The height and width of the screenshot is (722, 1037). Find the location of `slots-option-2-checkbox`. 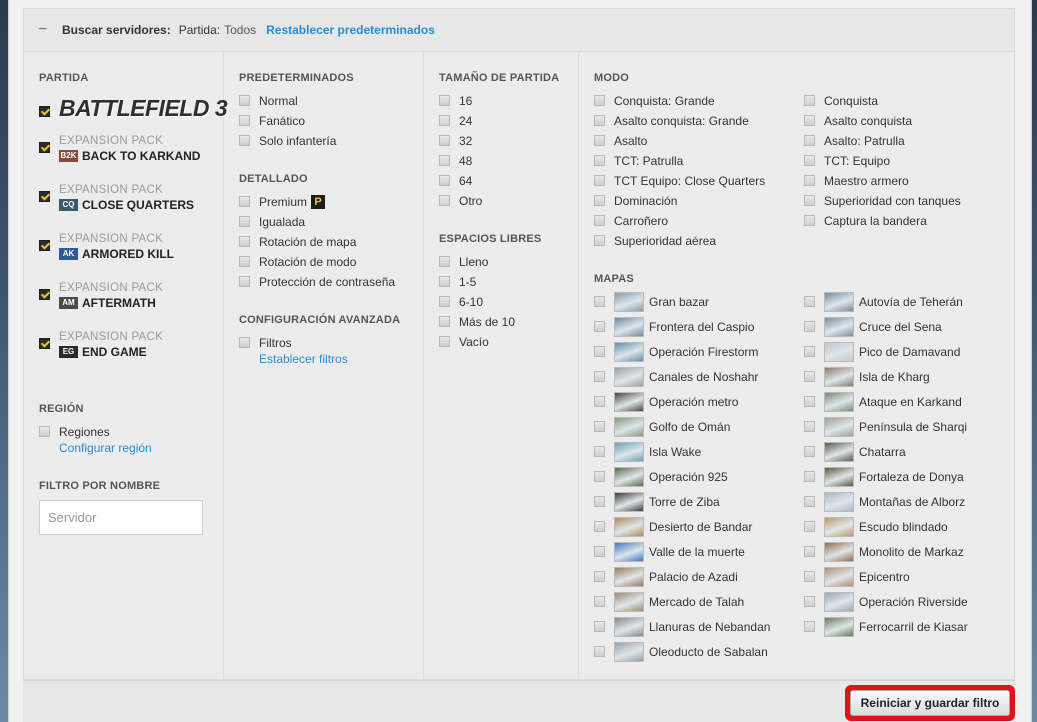

slots-option-2-checkbox is located at coordinates (444, 302).